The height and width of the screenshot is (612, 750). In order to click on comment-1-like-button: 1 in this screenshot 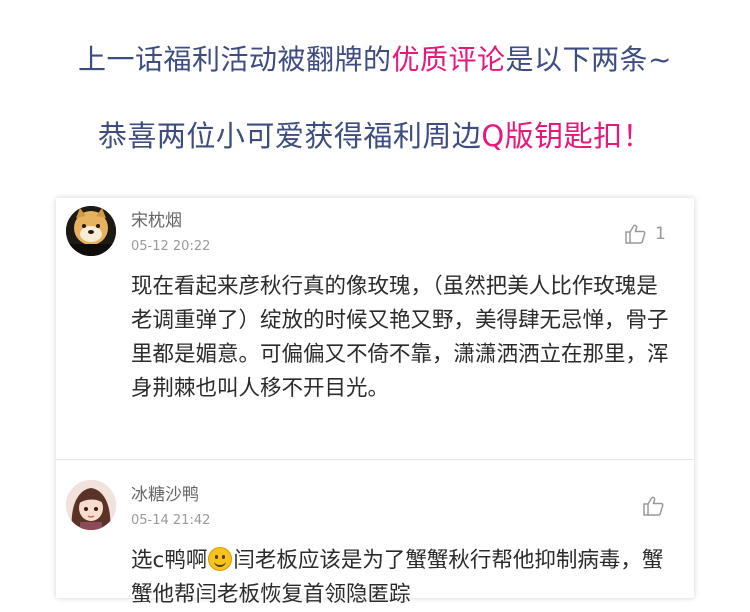, I will do `click(645, 234)`.